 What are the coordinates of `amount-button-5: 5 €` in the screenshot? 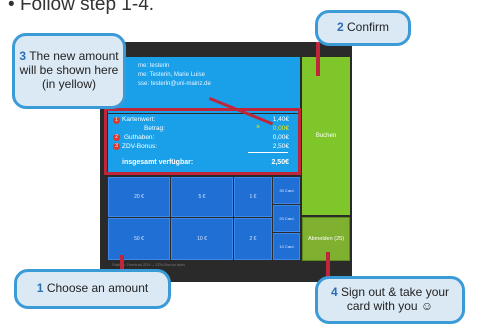 It's located at (202, 197).